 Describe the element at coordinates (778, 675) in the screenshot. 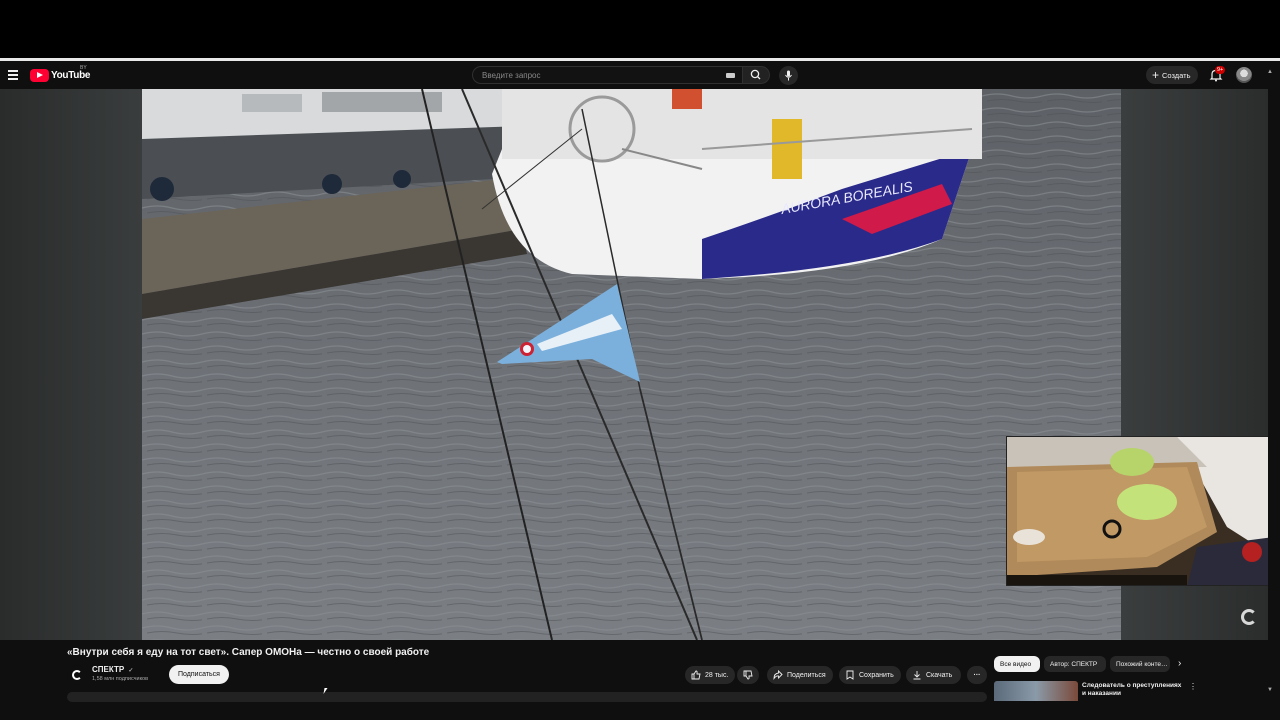

I see `share-icon` at that location.